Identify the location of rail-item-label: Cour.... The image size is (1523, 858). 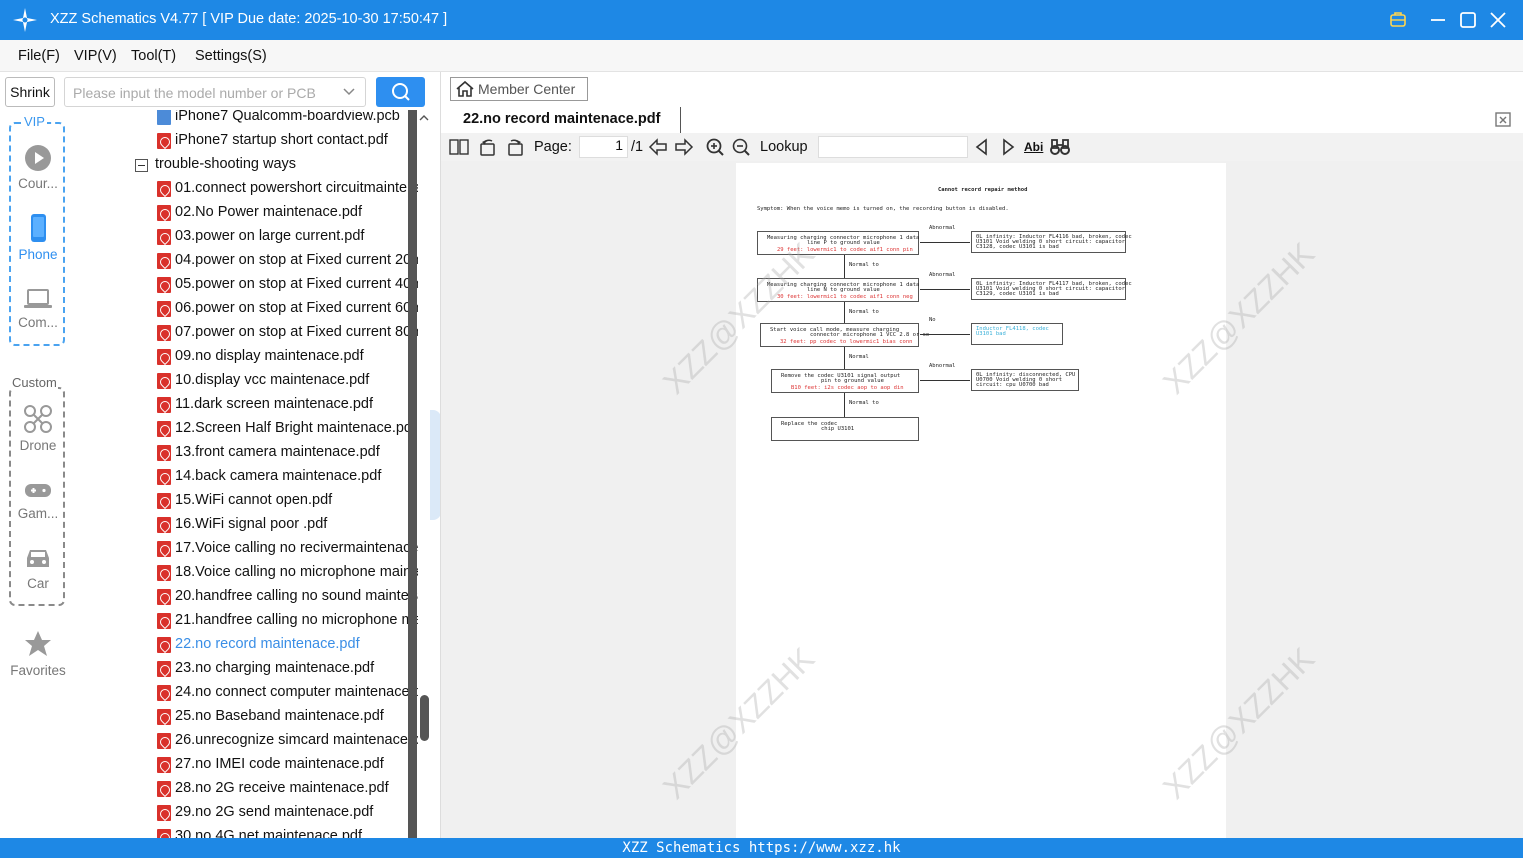
(38, 183).